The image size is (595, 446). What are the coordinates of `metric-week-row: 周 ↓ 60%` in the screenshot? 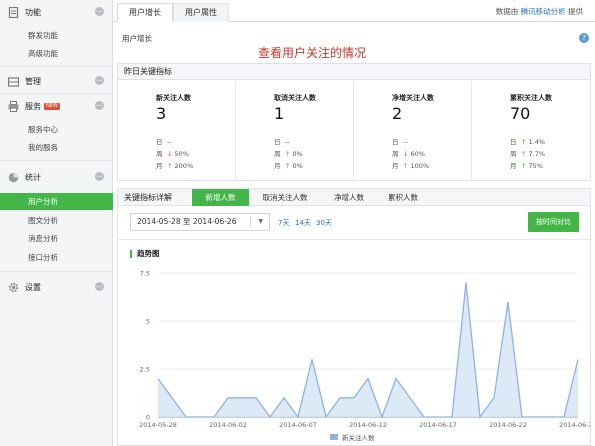 It's located at (408, 154).